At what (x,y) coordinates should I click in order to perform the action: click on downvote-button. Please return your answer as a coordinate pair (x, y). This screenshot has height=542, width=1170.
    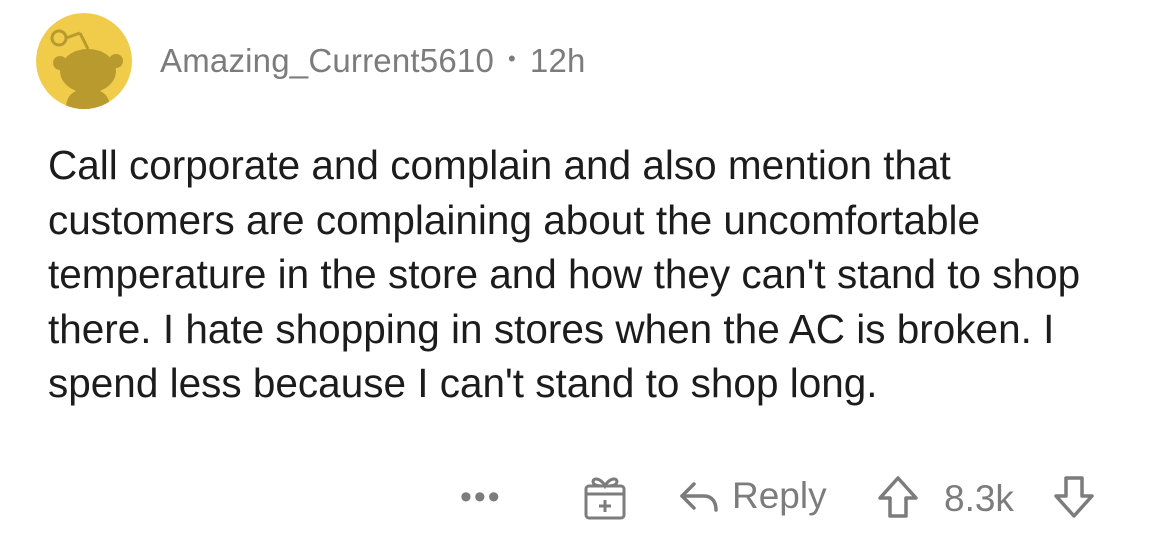
    Looking at the image, I should click on (1074, 497).